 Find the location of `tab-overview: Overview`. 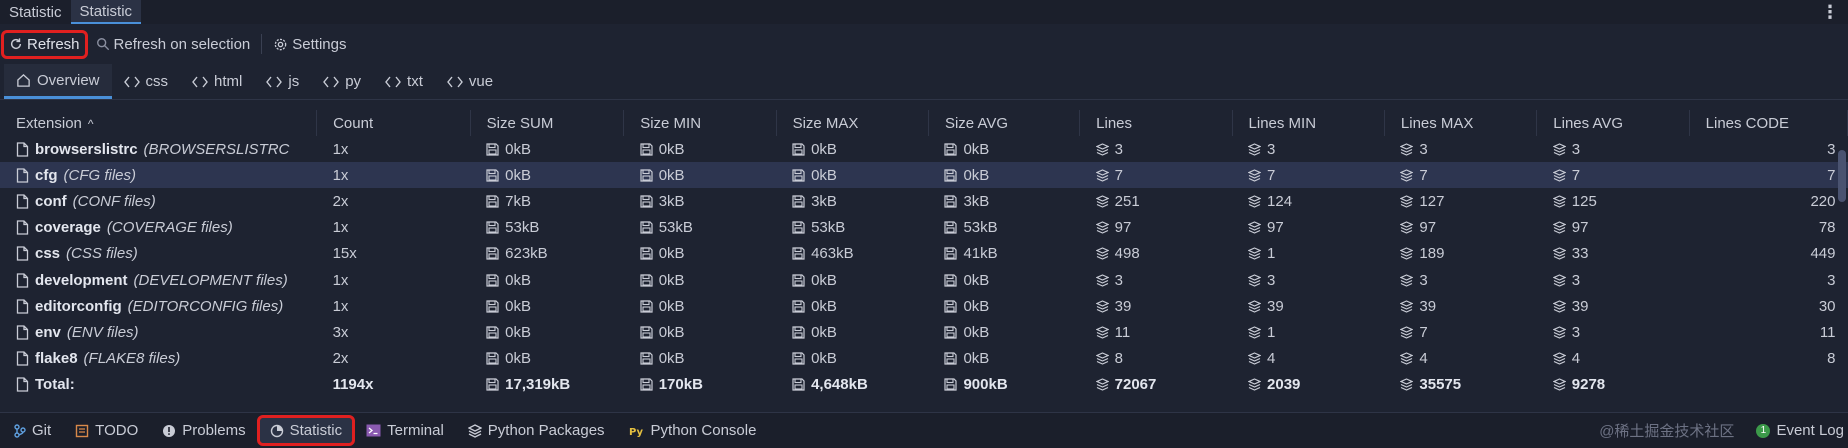

tab-overview: Overview is located at coordinates (58, 81).